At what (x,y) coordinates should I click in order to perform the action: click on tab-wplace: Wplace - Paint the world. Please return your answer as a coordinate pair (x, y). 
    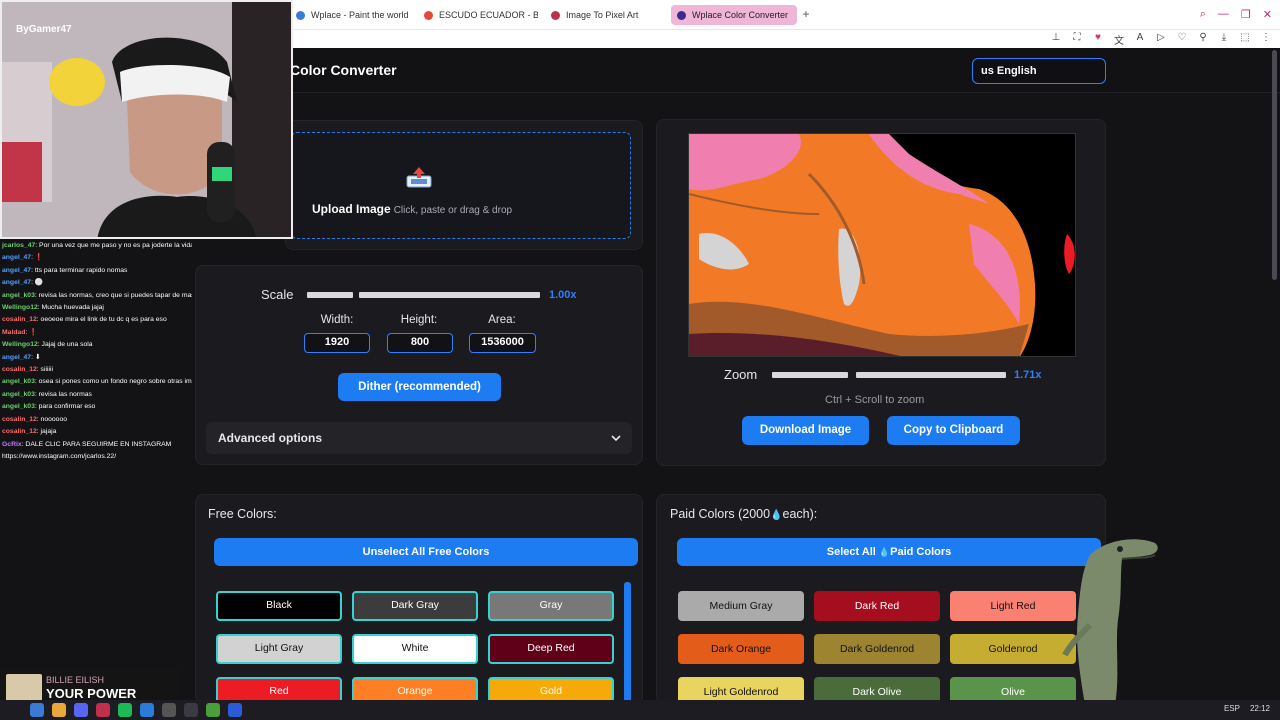
    Looking at the image, I should click on (352, 15).